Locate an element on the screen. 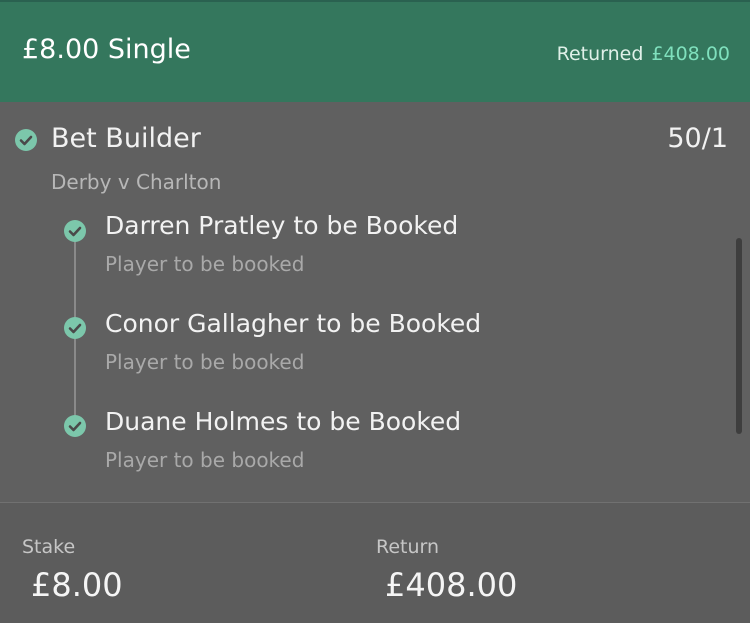 The width and height of the screenshot is (750, 623). return-value: £408.00 is located at coordinates (451, 585).